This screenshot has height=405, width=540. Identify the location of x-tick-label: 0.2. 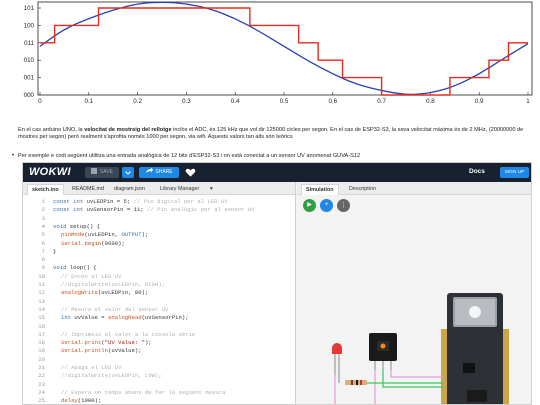
(137, 101).